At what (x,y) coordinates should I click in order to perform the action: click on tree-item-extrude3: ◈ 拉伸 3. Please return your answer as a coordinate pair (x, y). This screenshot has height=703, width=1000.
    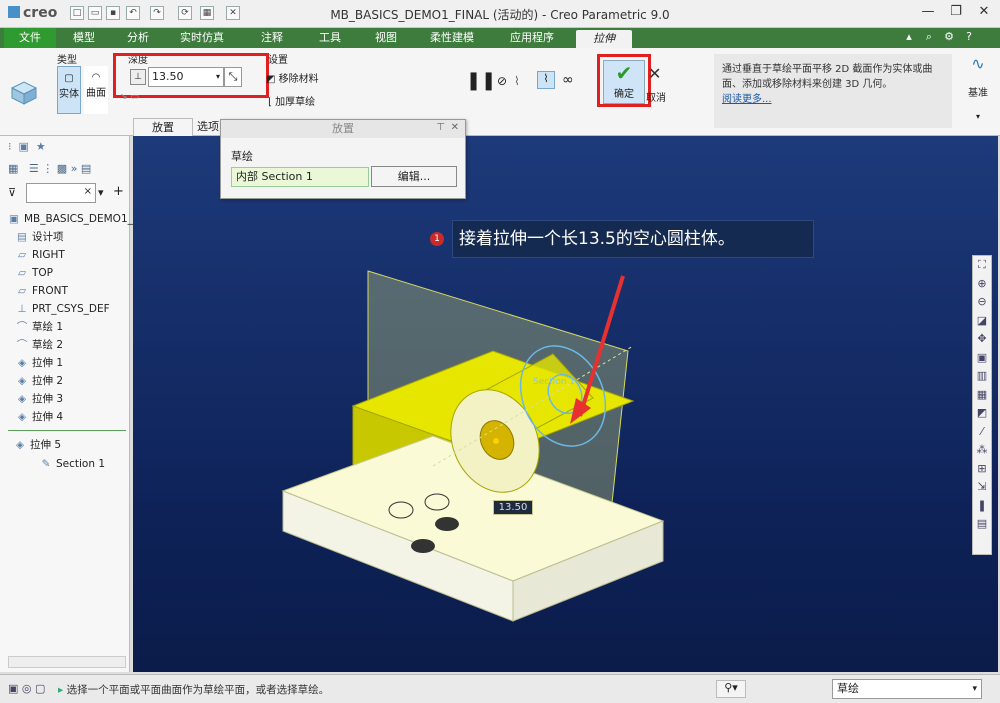
    Looking at the image, I should click on (39, 399).